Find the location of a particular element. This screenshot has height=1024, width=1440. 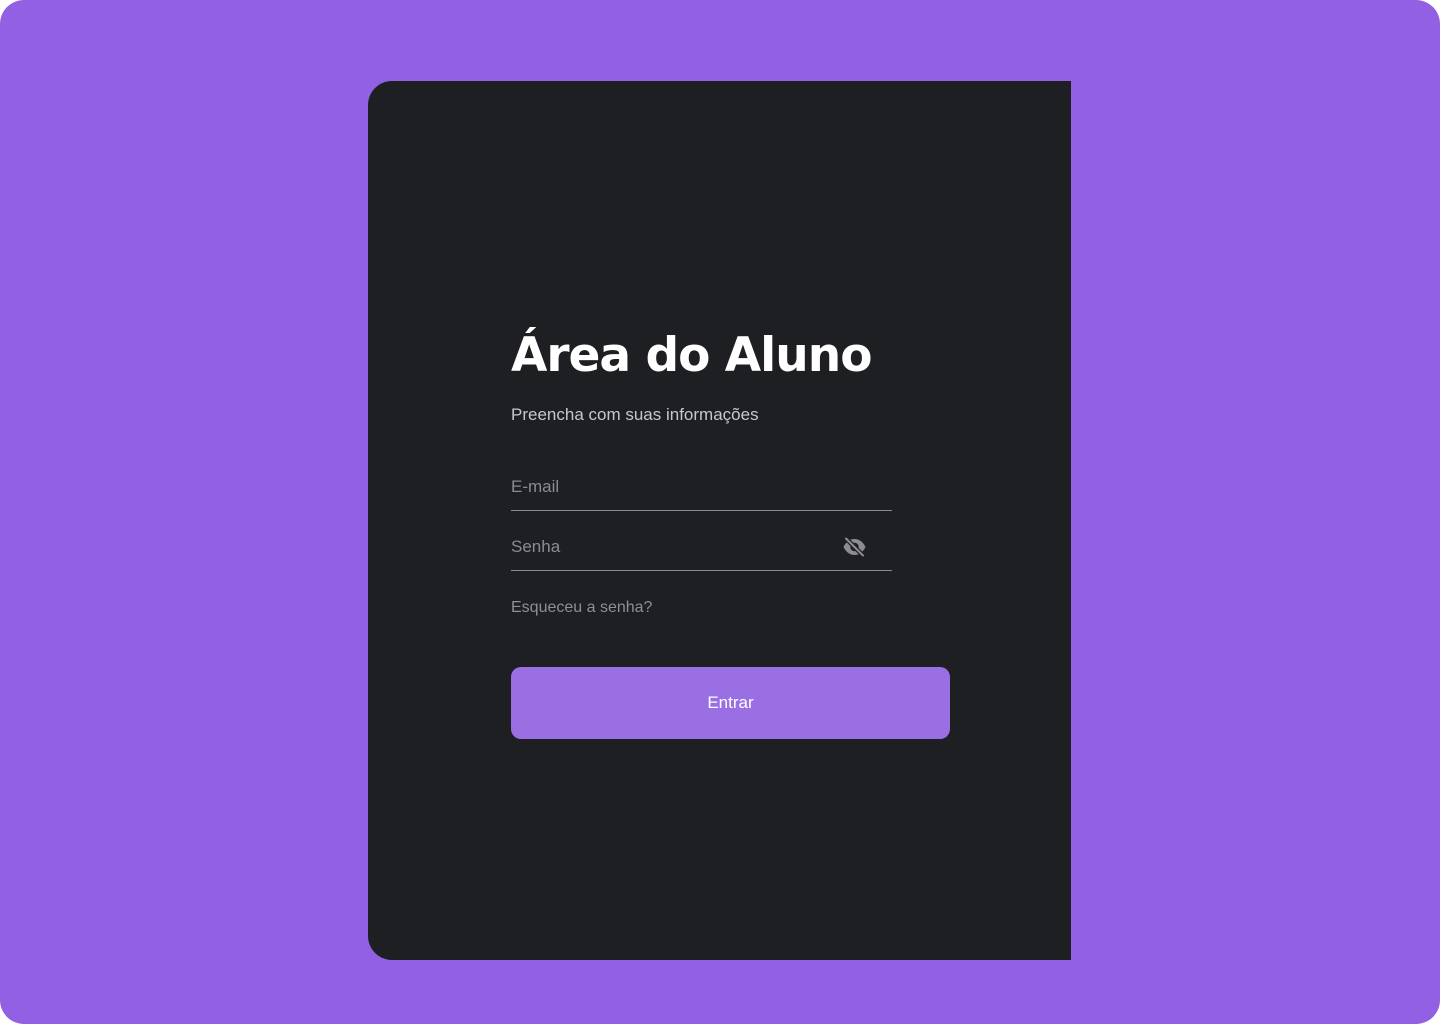

password-field is located at coordinates (701, 546).